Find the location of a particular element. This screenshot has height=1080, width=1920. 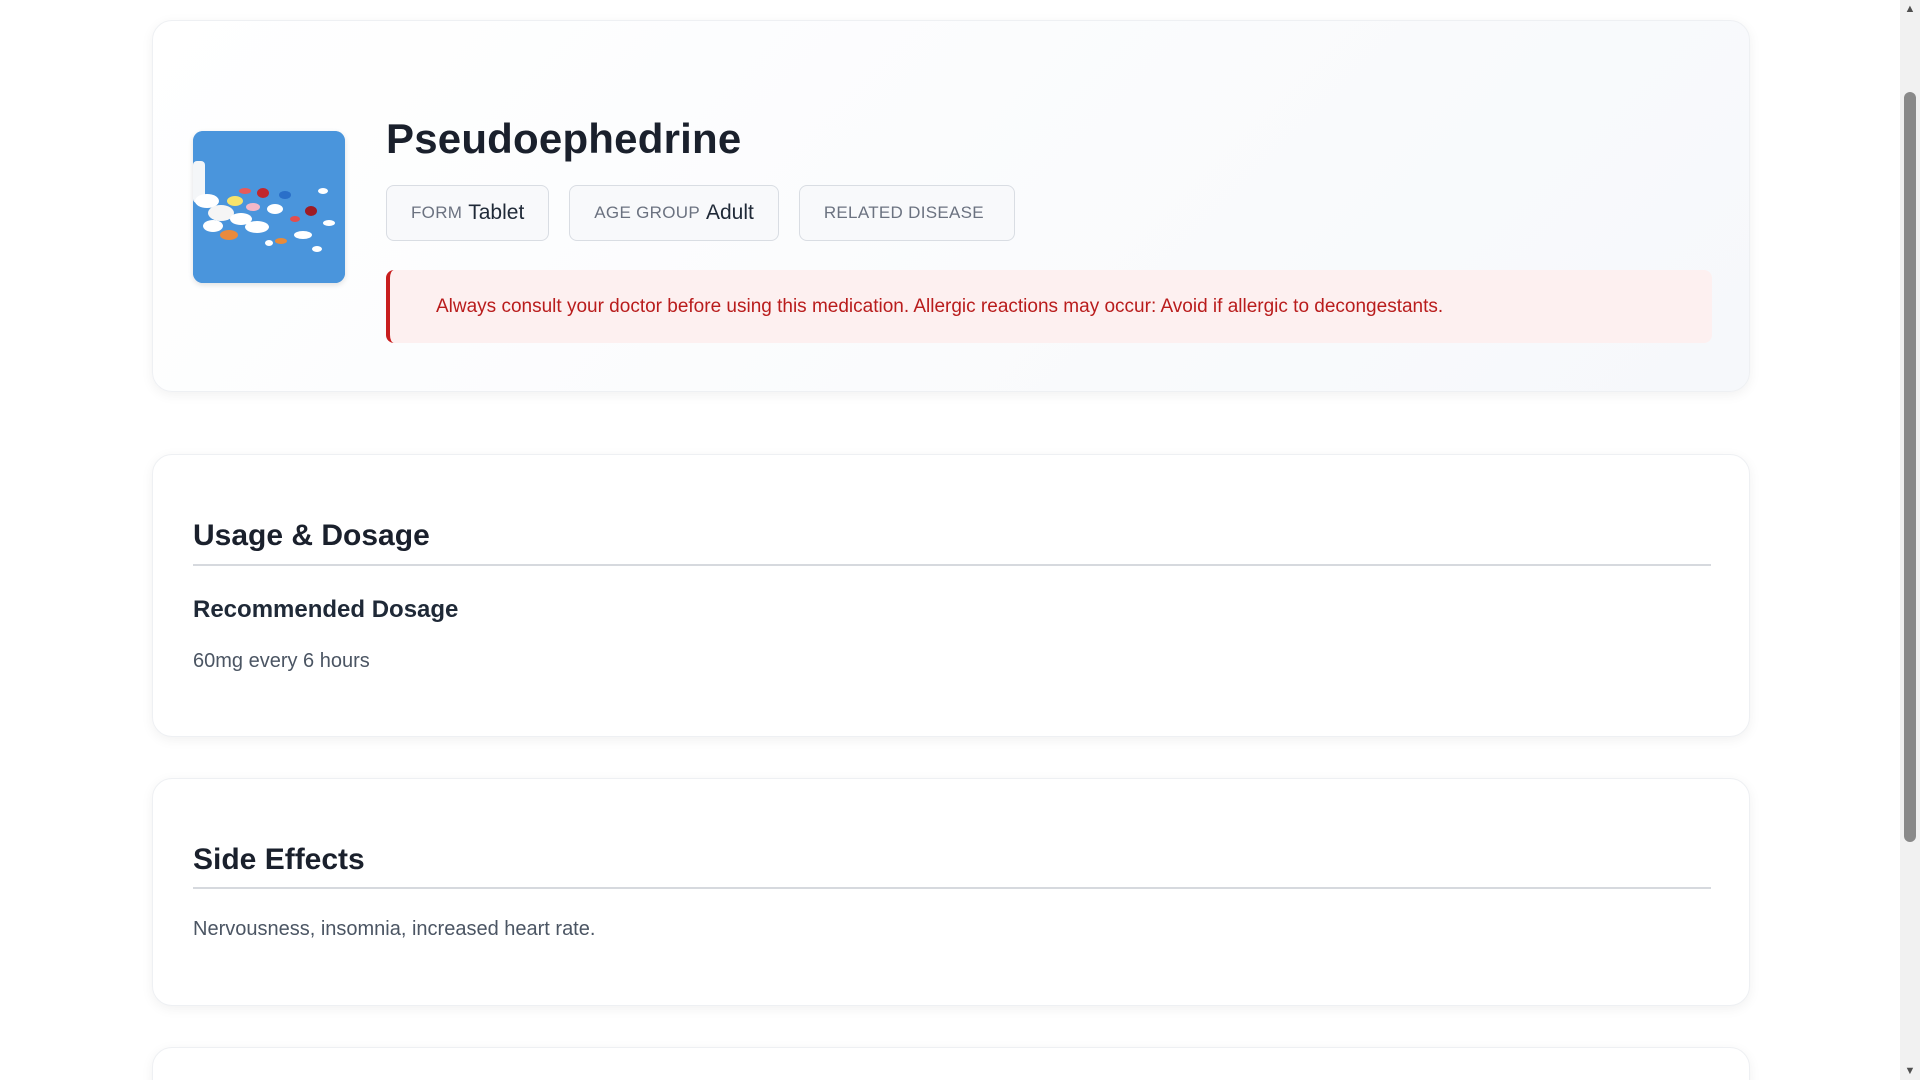

chip-label: RELATED DISEASE is located at coordinates (903, 212).